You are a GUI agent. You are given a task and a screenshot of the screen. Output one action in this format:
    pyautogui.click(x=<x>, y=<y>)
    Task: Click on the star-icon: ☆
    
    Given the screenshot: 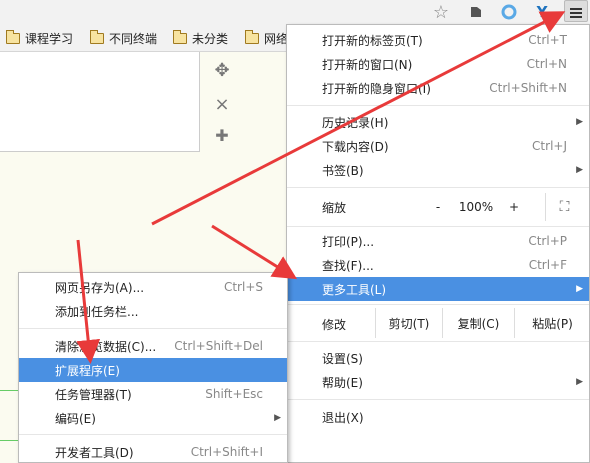 What is the action you would take?
    pyautogui.click(x=441, y=12)
    